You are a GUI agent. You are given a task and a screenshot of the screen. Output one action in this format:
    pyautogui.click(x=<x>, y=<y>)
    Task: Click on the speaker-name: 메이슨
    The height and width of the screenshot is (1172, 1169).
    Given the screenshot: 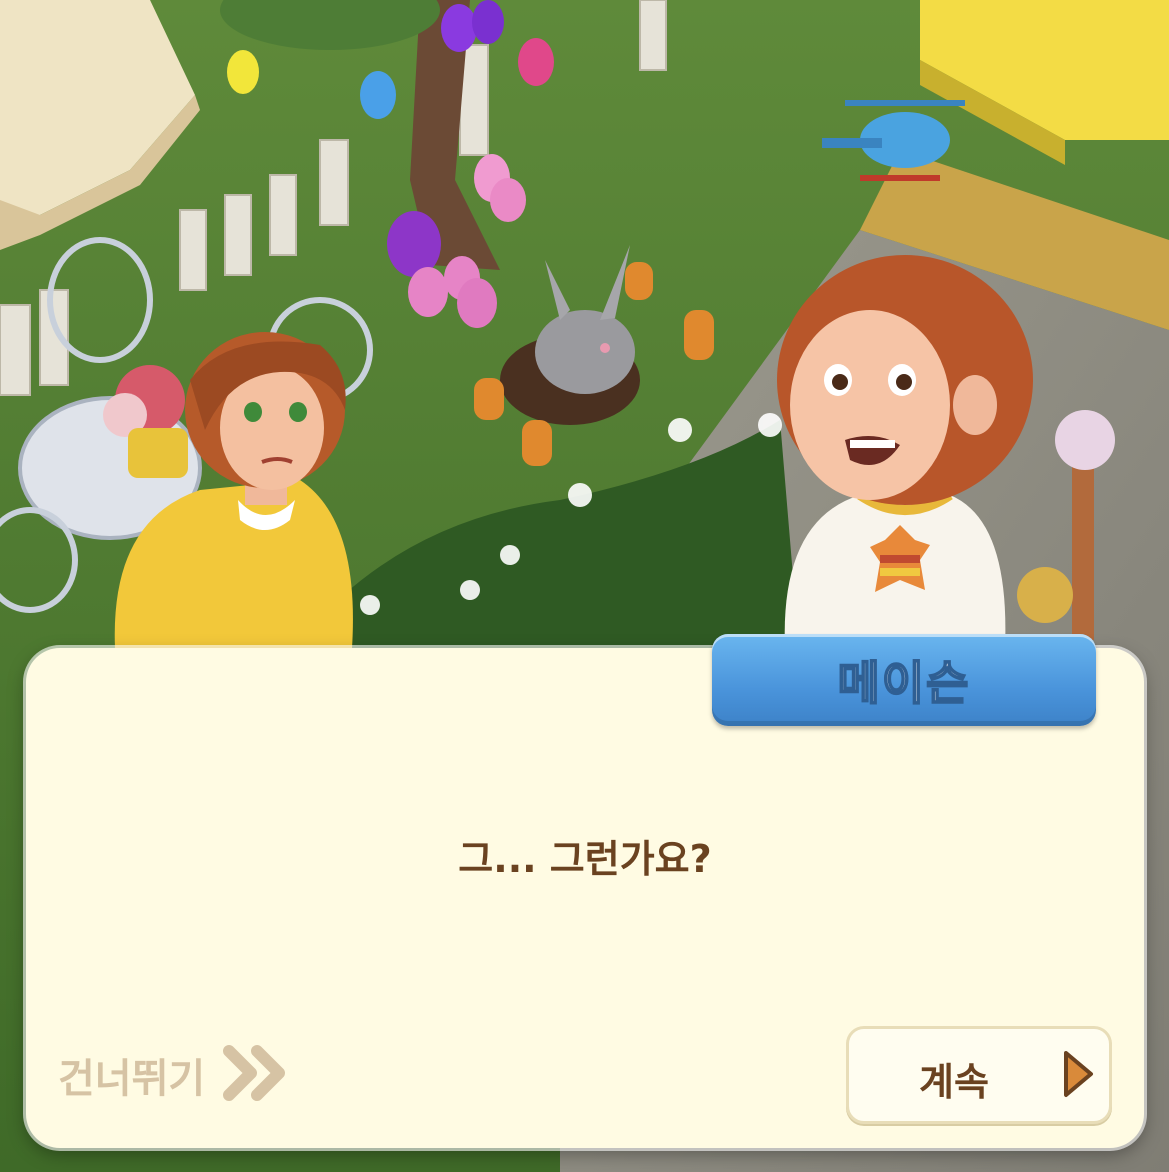 What is the action you would take?
    pyautogui.click(x=904, y=683)
    